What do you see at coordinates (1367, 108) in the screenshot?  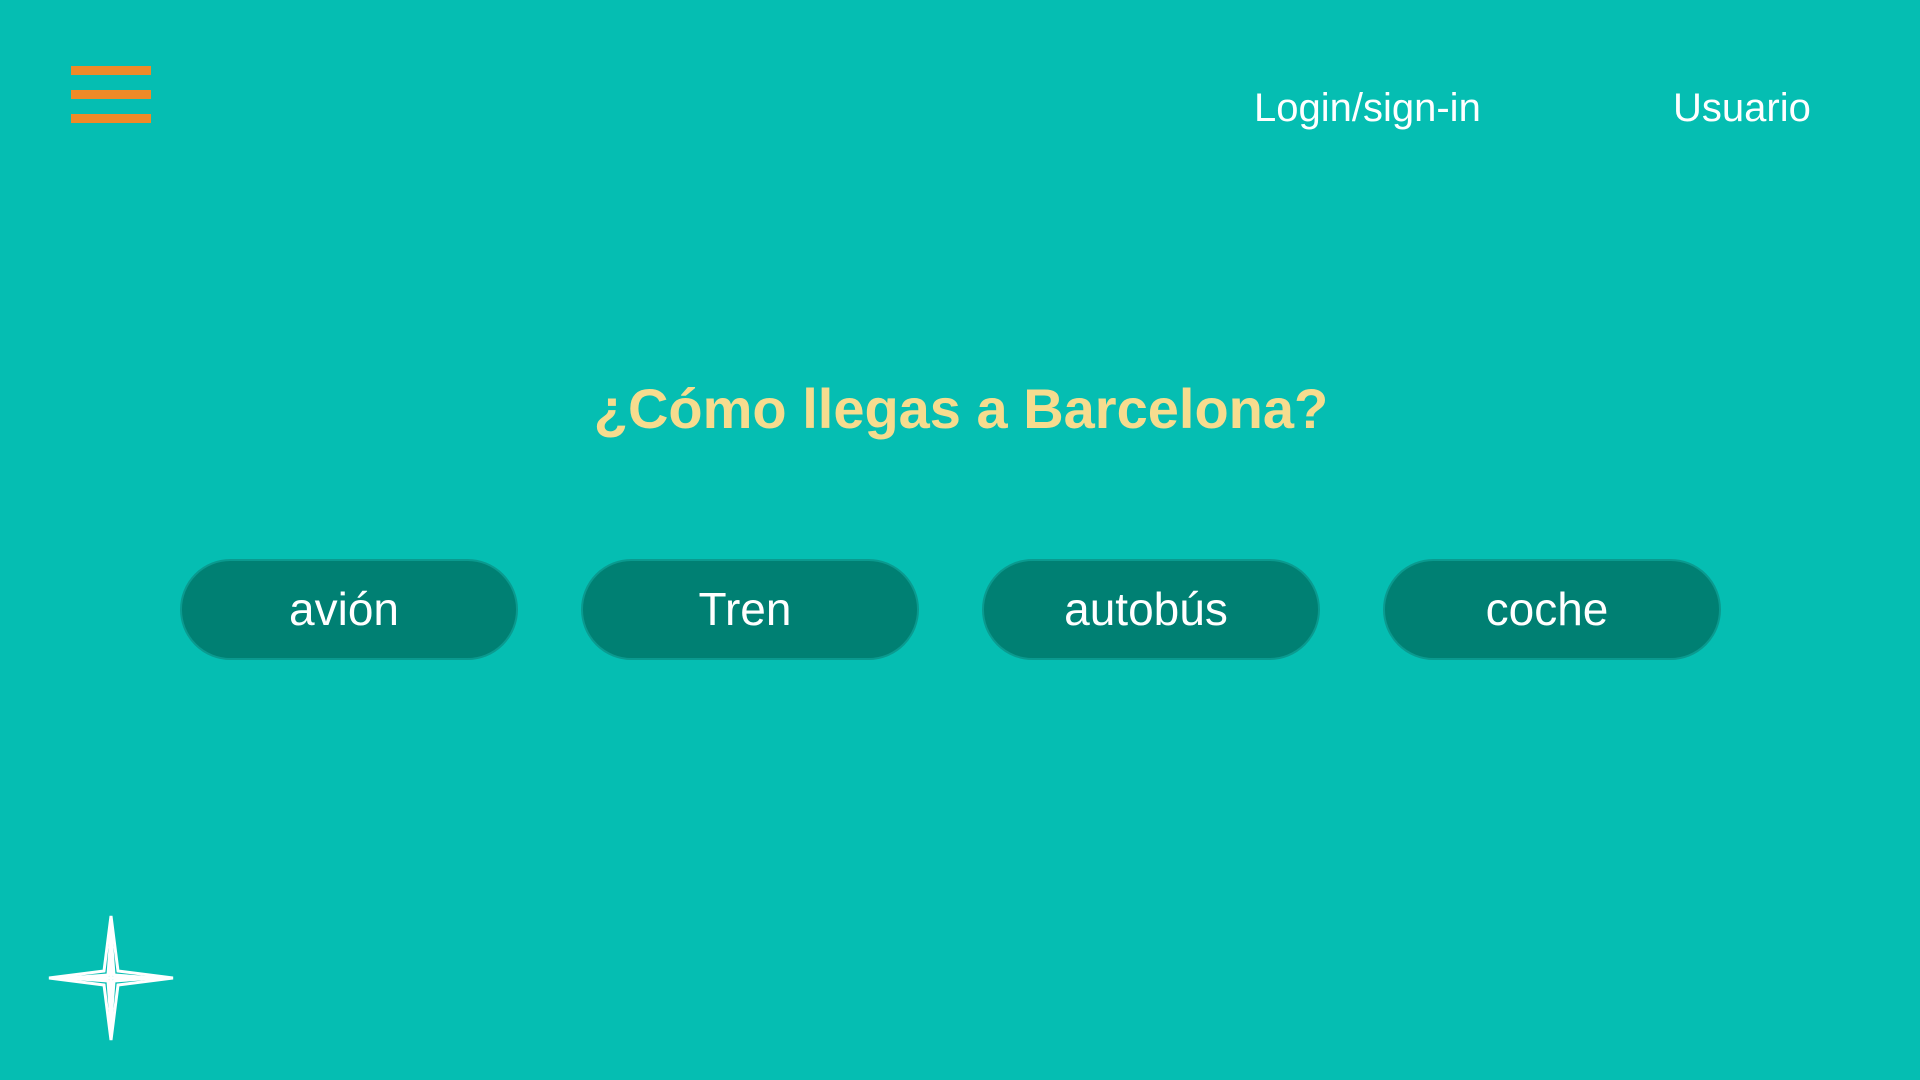 I see `login-signin-link: Login/sign-in` at bounding box center [1367, 108].